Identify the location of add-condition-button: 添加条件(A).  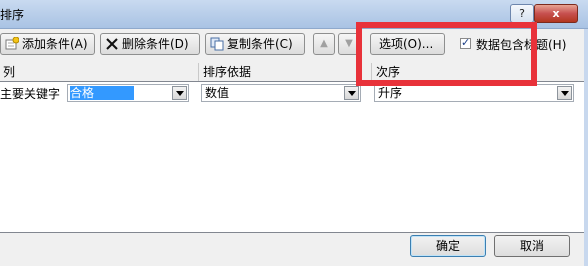
(47, 44).